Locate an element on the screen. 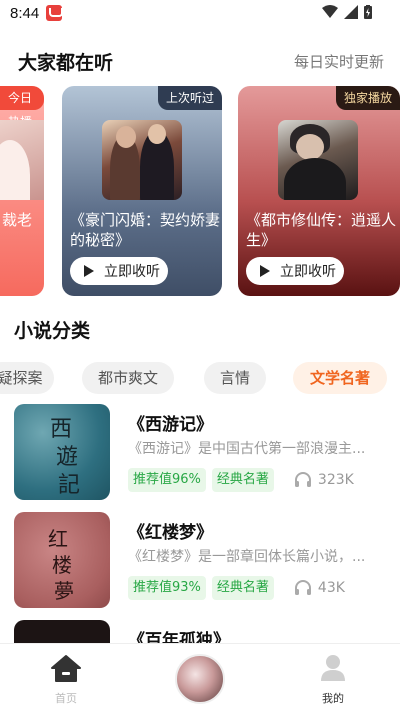  now-playing-avatar is located at coordinates (200, 679).